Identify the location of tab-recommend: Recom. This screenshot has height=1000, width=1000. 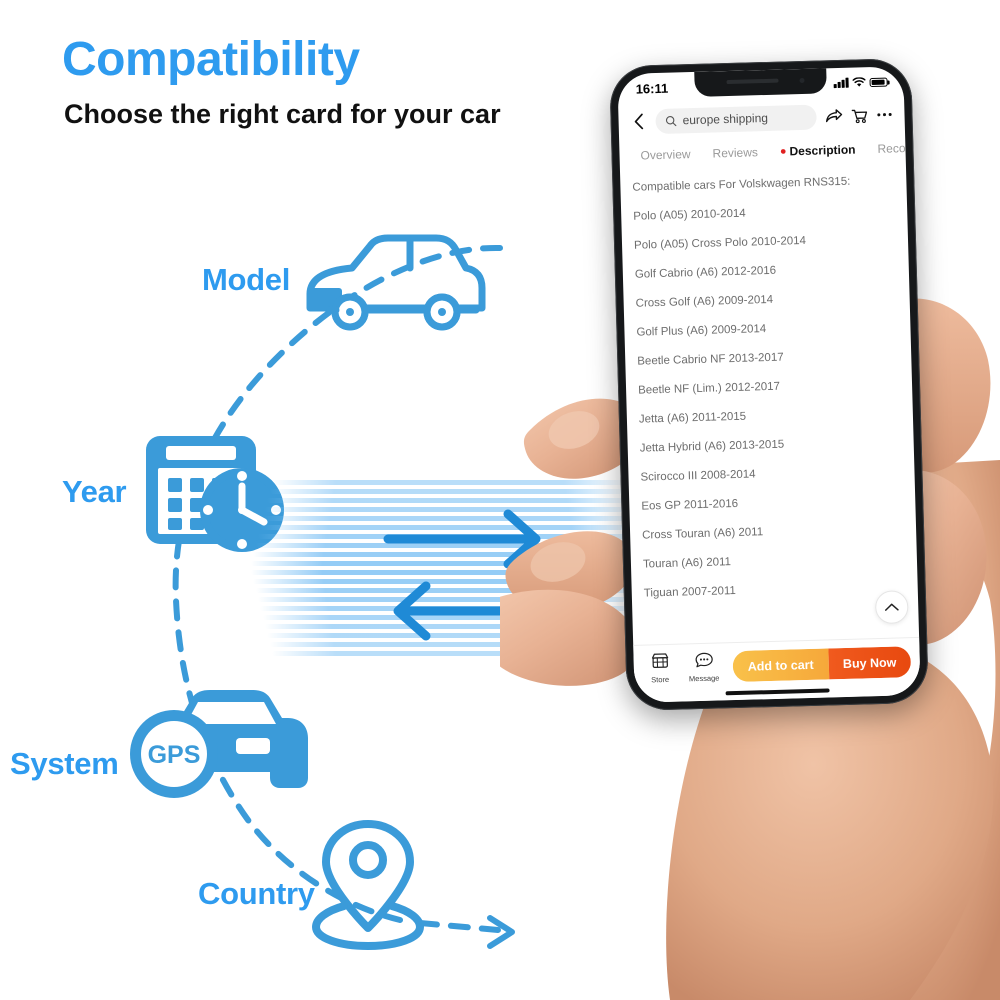
(886, 149).